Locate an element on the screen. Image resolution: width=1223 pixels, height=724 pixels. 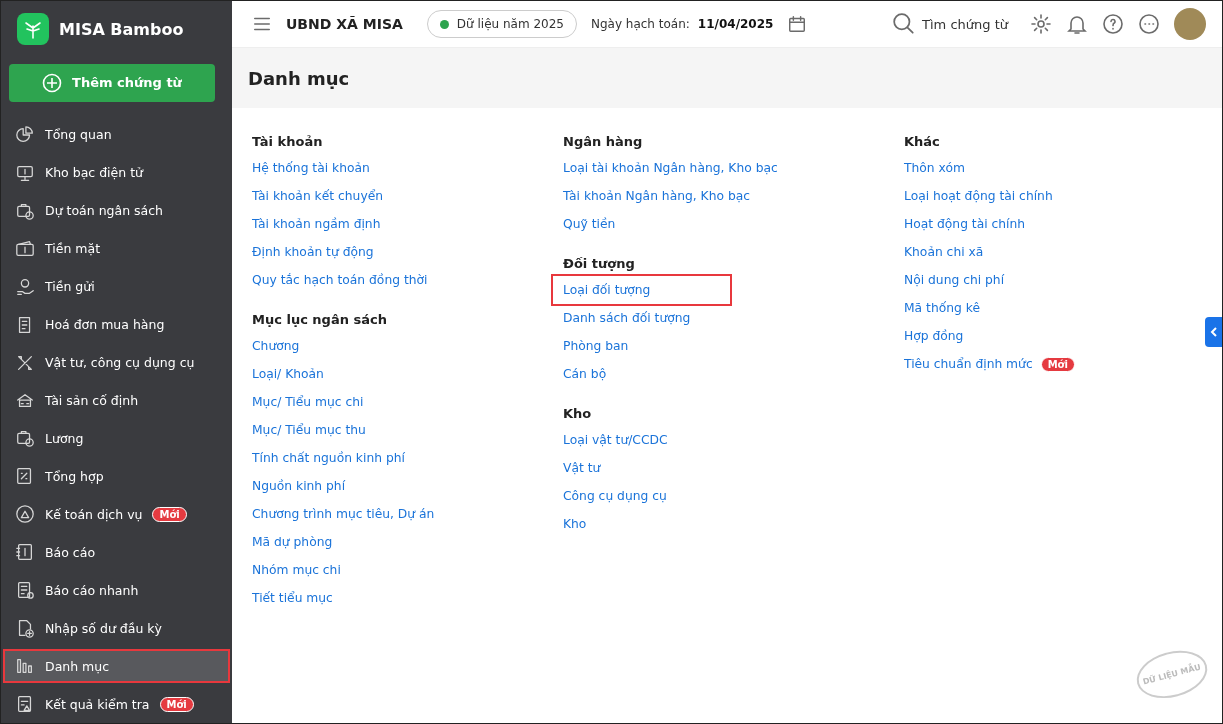
catalog-link: Hệ thống tài khoản is located at coordinates (311, 168).